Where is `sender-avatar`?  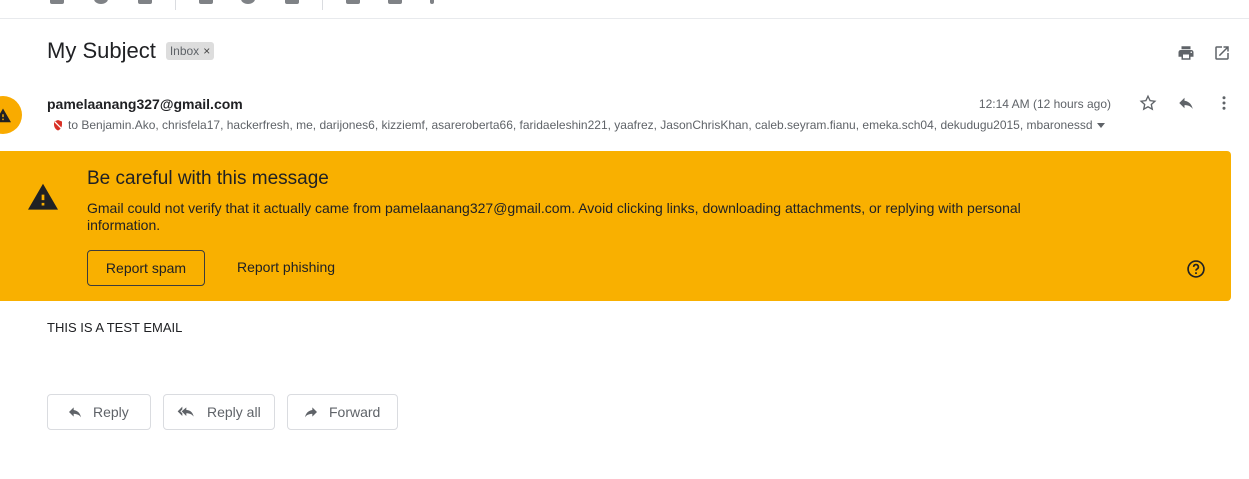
sender-avatar is located at coordinates (11, 115).